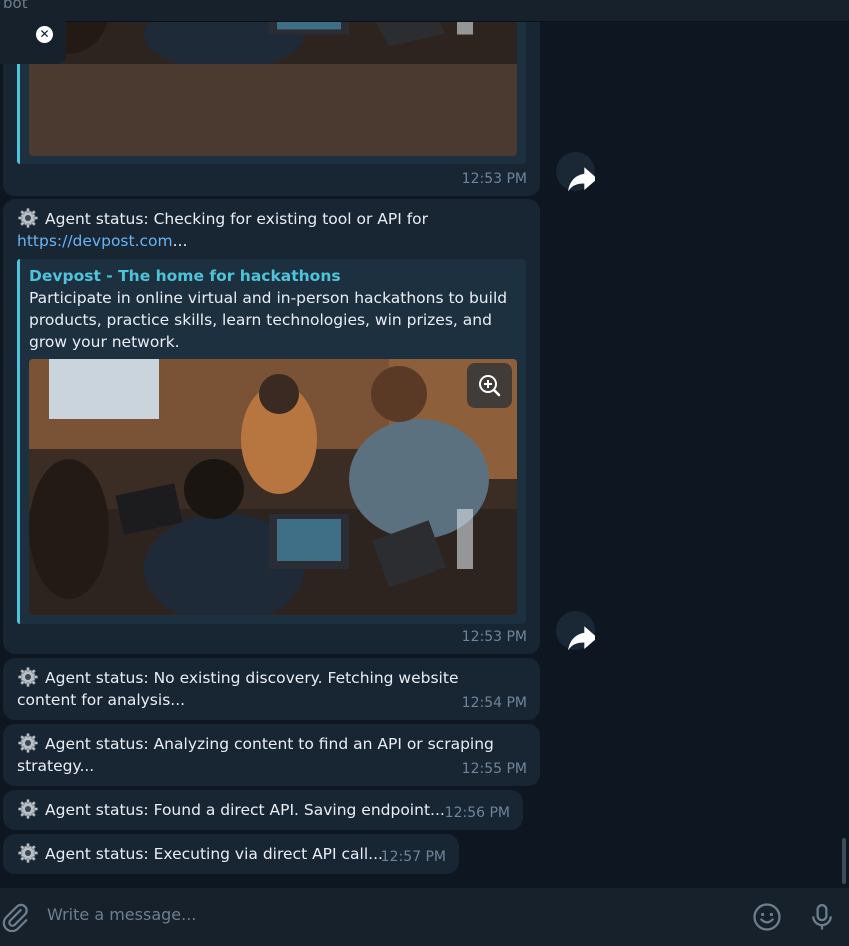  I want to click on link-preview, so click(271, 93).